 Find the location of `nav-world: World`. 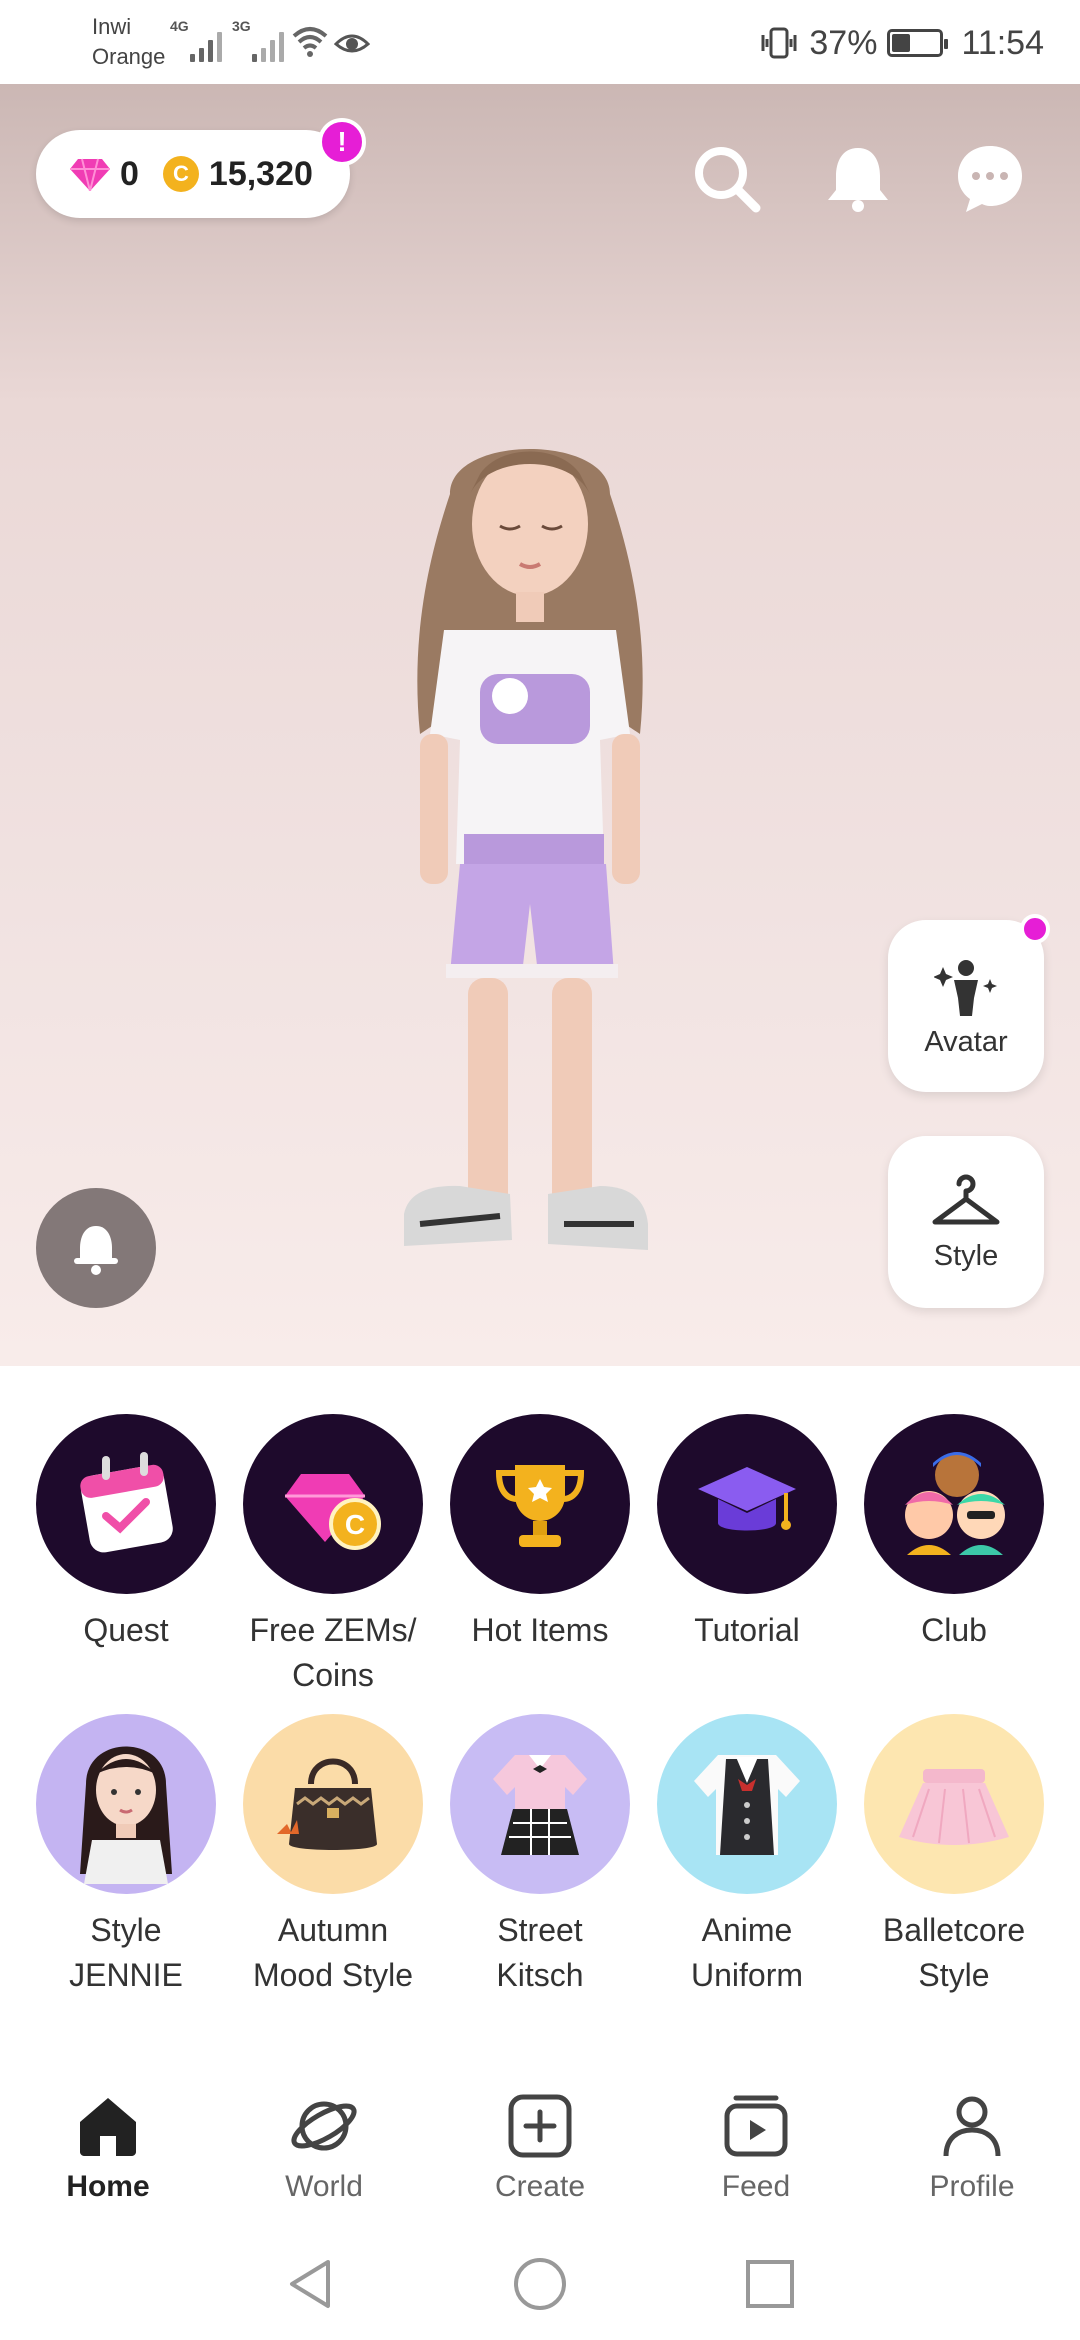

nav-world: World is located at coordinates (324, 2148).